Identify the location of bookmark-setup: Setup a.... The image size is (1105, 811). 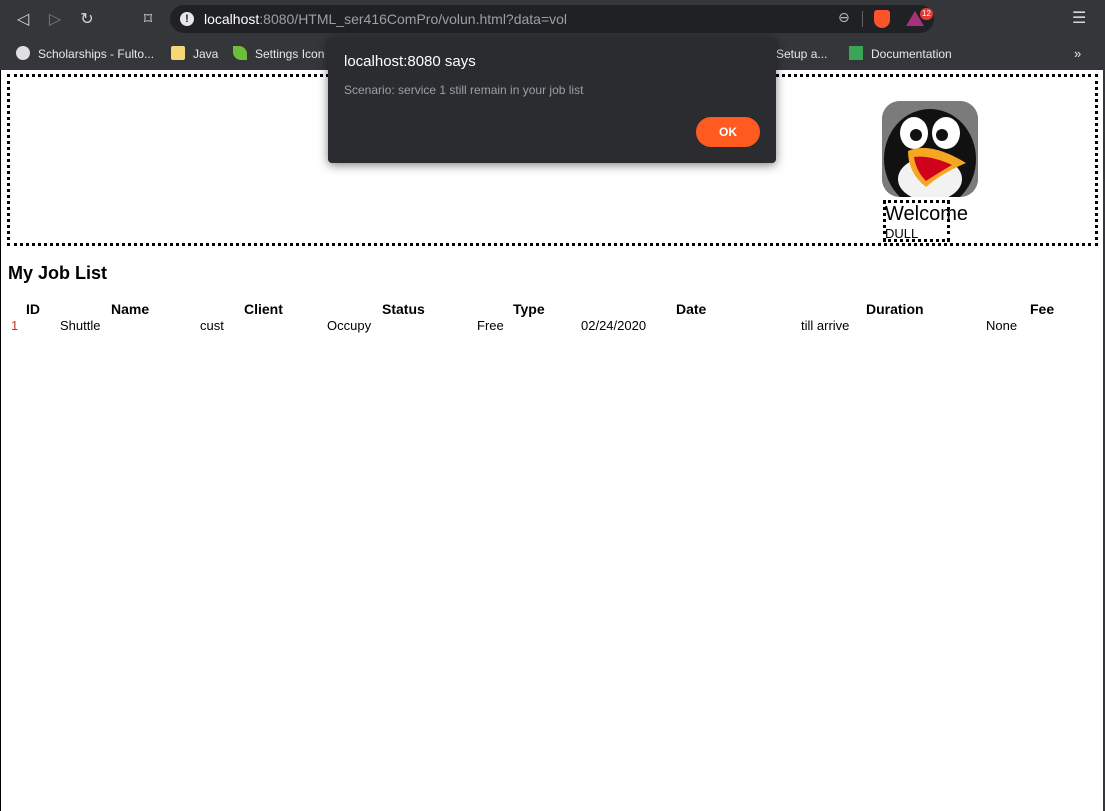
(801, 54).